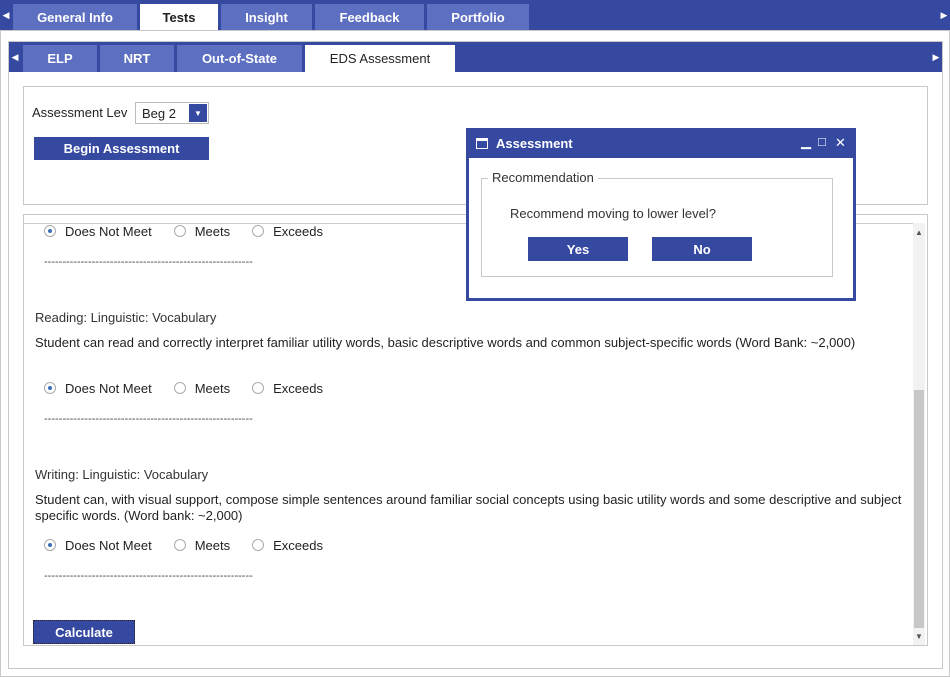 The height and width of the screenshot is (677, 950). What do you see at coordinates (137, 58) in the screenshot?
I see `tab-nrt: NRT` at bounding box center [137, 58].